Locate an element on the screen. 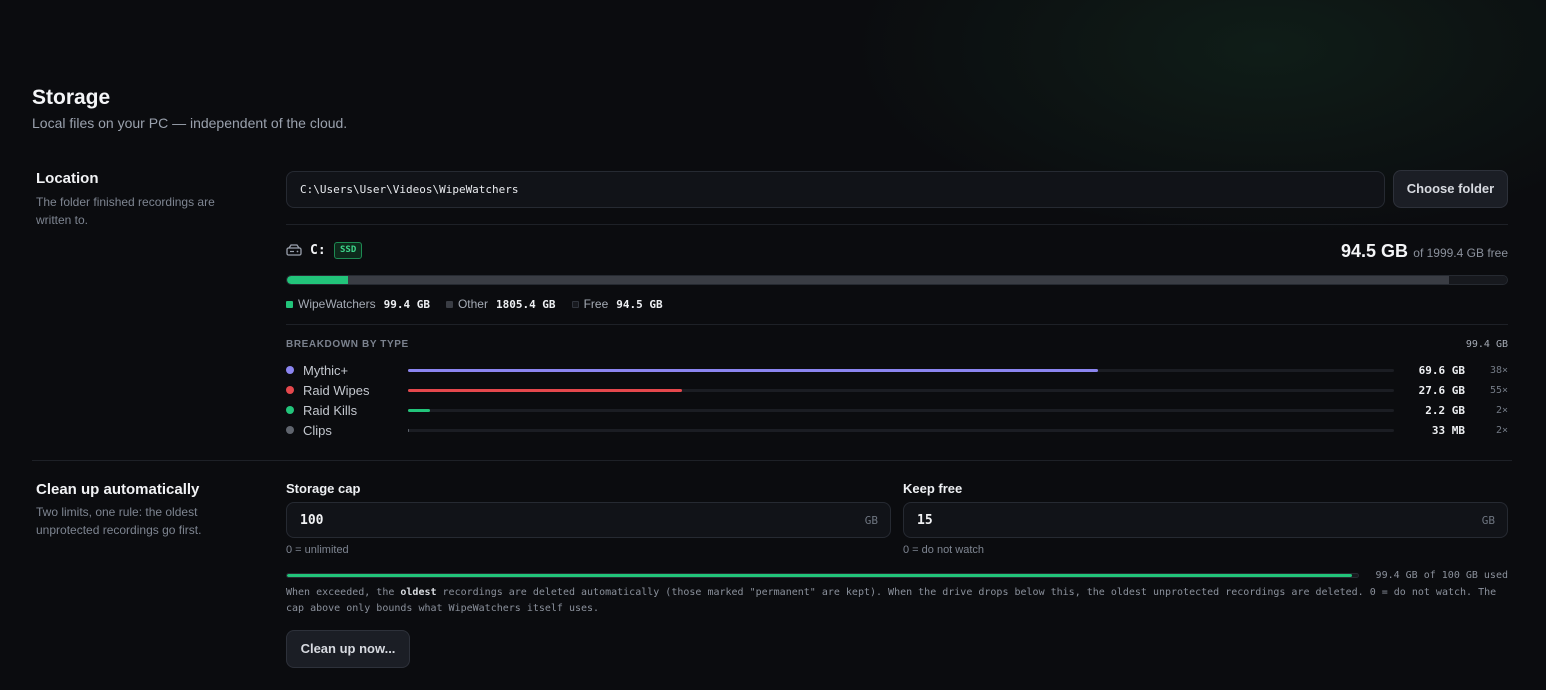  storage-cap-value: 100 is located at coordinates (311, 520).